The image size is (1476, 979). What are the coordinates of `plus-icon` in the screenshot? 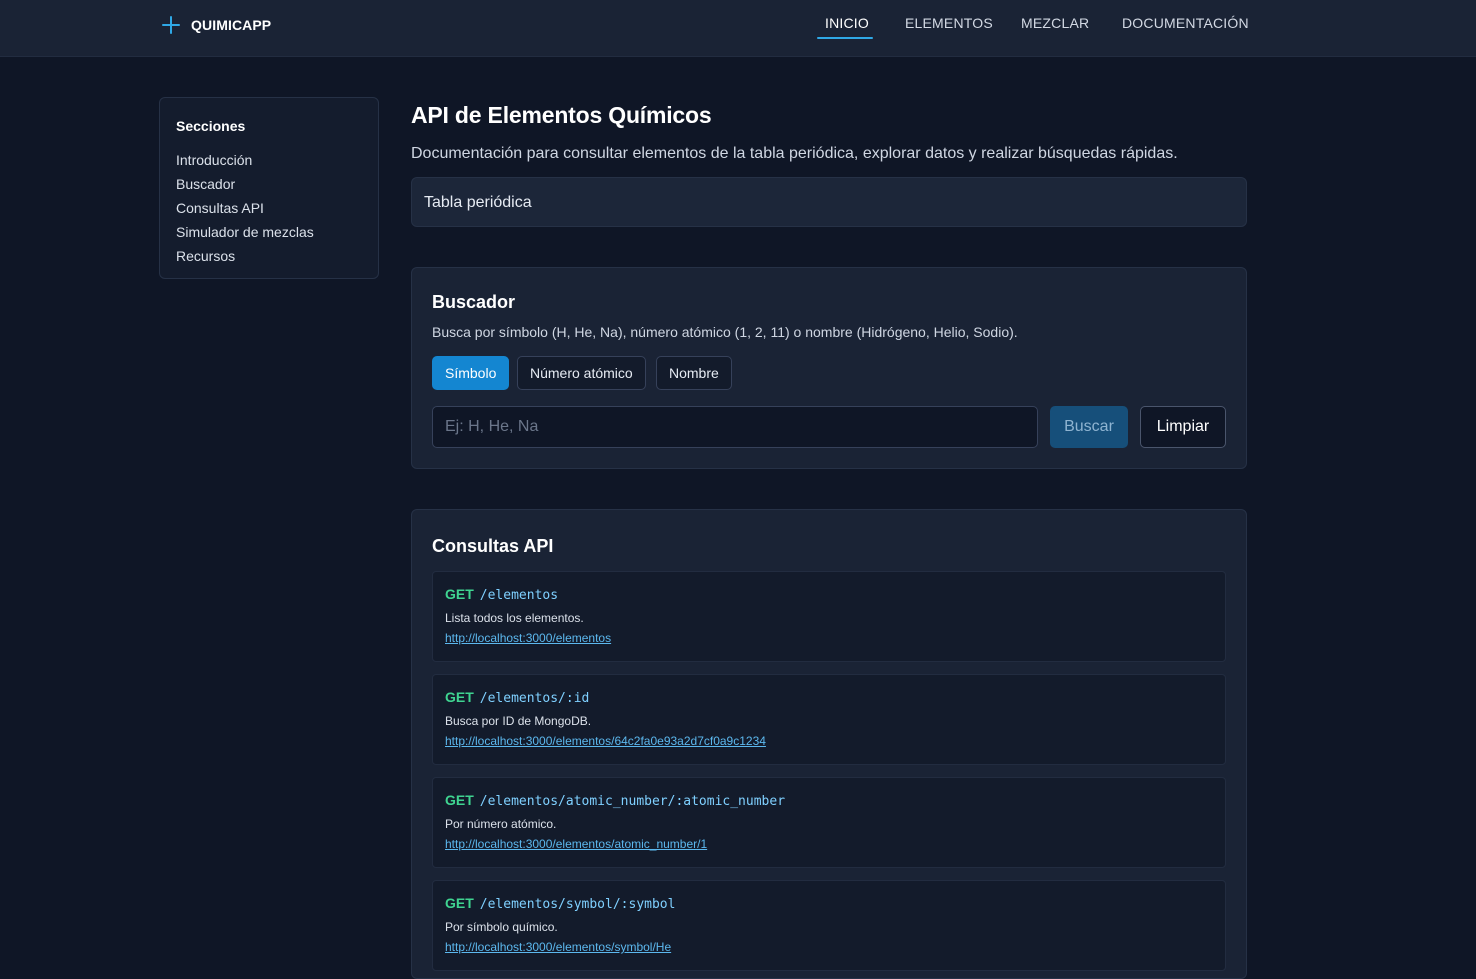 It's located at (171, 25).